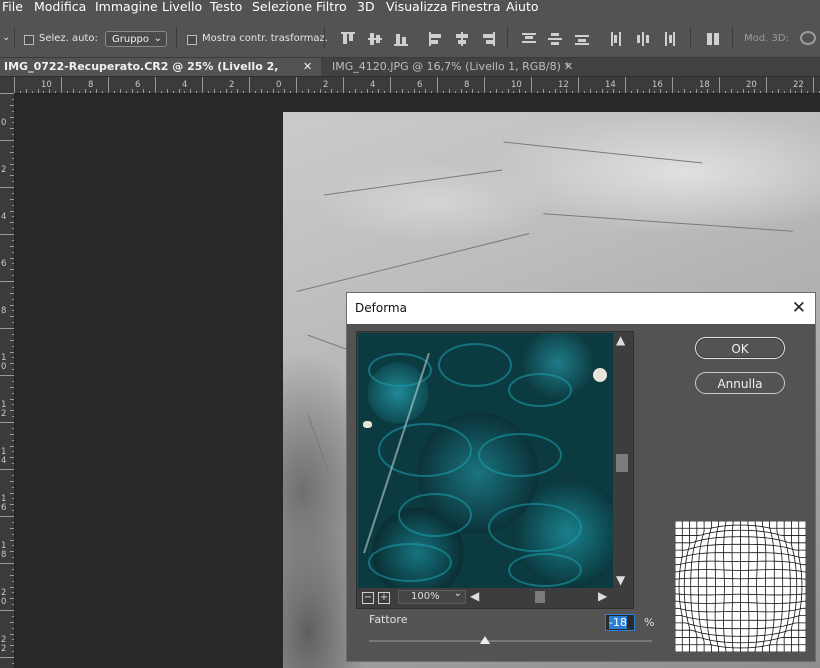 The image size is (820, 668). I want to click on scroll-up-arrow-icon: ▲, so click(620, 340).